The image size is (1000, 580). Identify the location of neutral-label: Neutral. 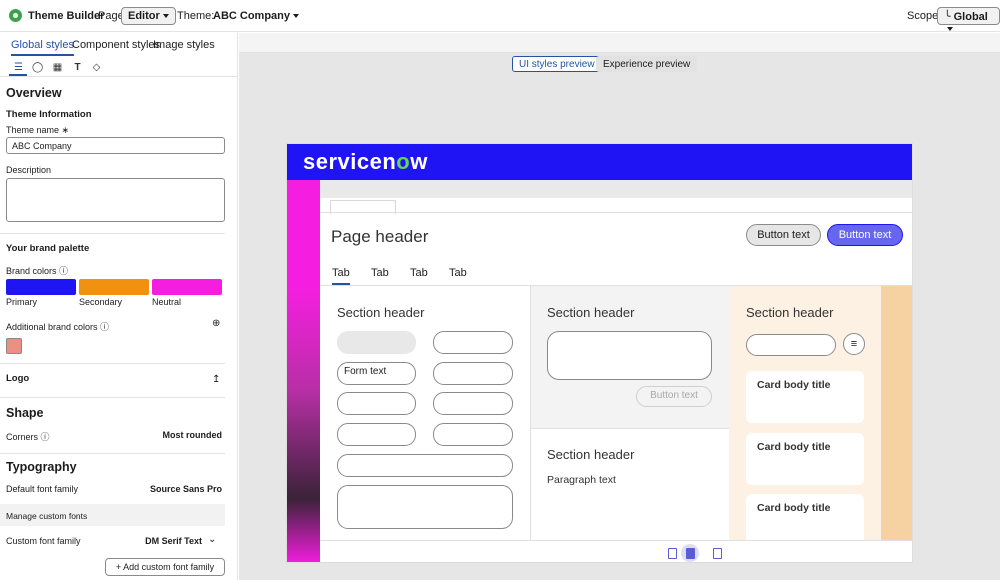
(167, 302).